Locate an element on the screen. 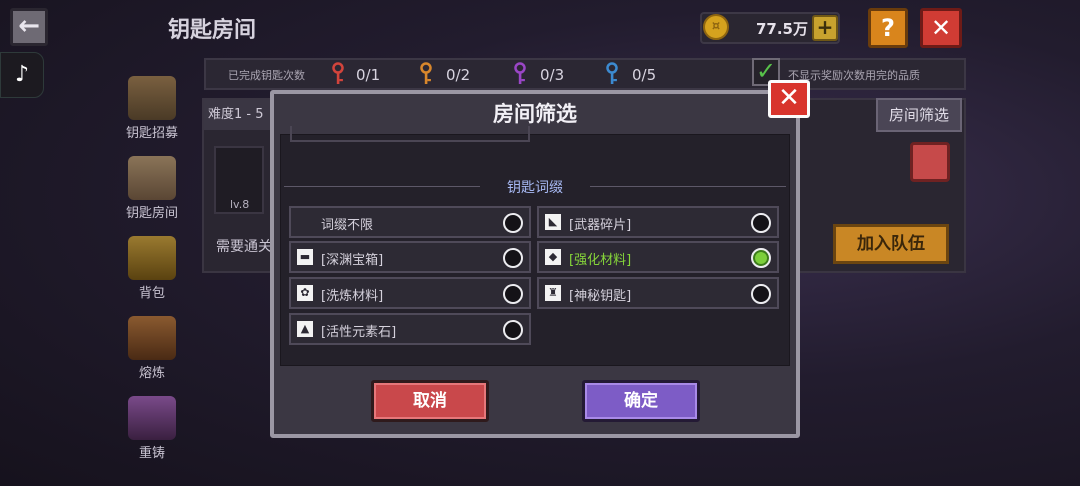 The image size is (1080, 486). nav-label: 钥匙房间 is located at coordinates (151, 213).